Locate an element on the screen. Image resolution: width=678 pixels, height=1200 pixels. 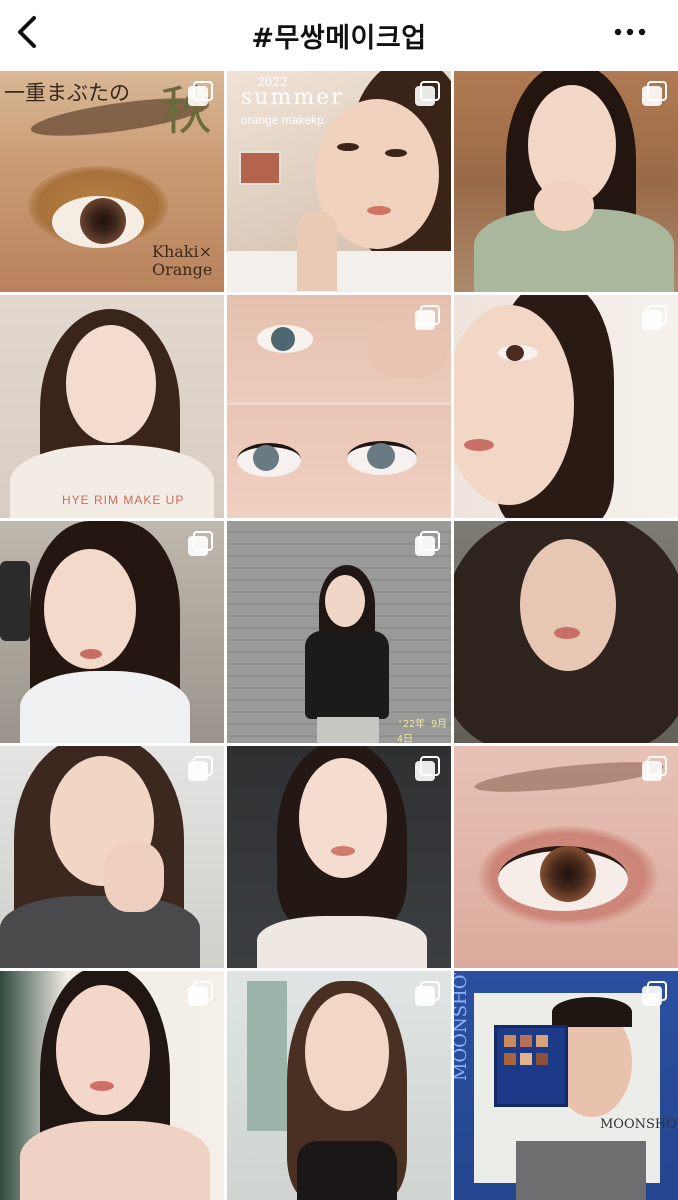
post-caption-bottom: Khaki× Orange is located at coordinates (182, 260).